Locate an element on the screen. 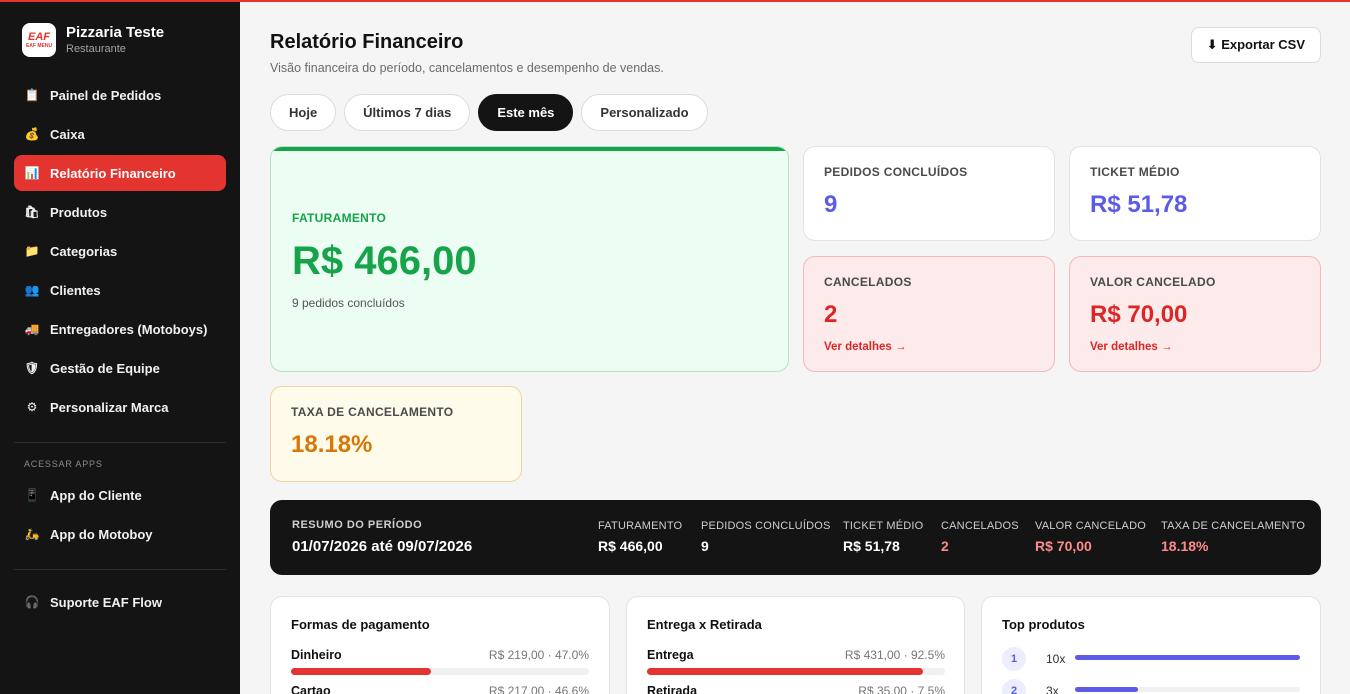 Image resolution: width=1350 pixels, height=694 pixels. sidebar-item-gestao-de-equipe: 🛡 Gestão de Equipe is located at coordinates (120, 368).